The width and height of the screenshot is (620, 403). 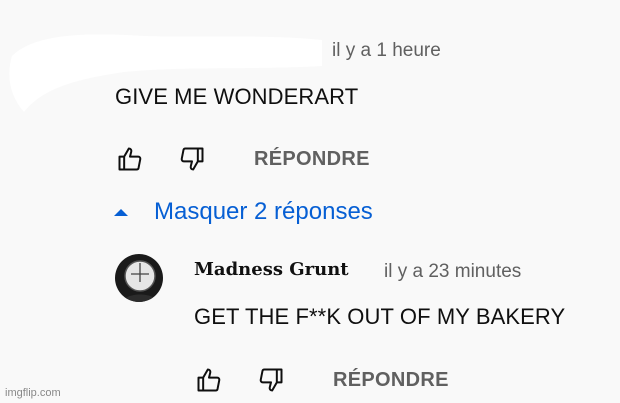 I want to click on hide-replies-toggle: Masquer 2 réponses, so click(x=242, y=212).